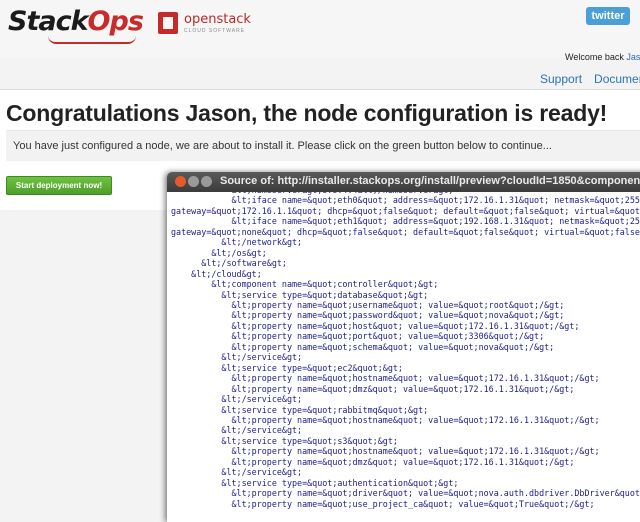 The height and width of the screenshot is (522, 640). I want to click on code-line: &lt;service type=&quot;ec2&quot;&gt;, so click(287, 367).